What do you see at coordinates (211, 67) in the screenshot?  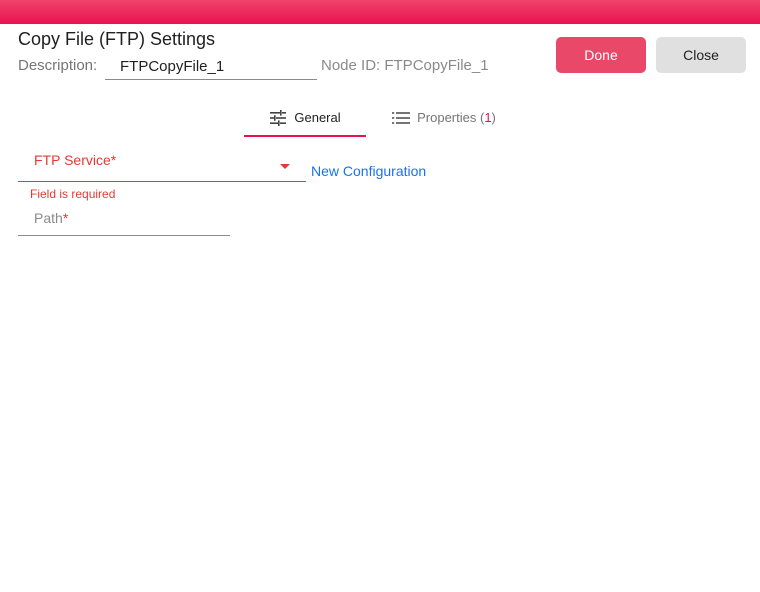 I see `description-input` at bounding box center [211, 67].